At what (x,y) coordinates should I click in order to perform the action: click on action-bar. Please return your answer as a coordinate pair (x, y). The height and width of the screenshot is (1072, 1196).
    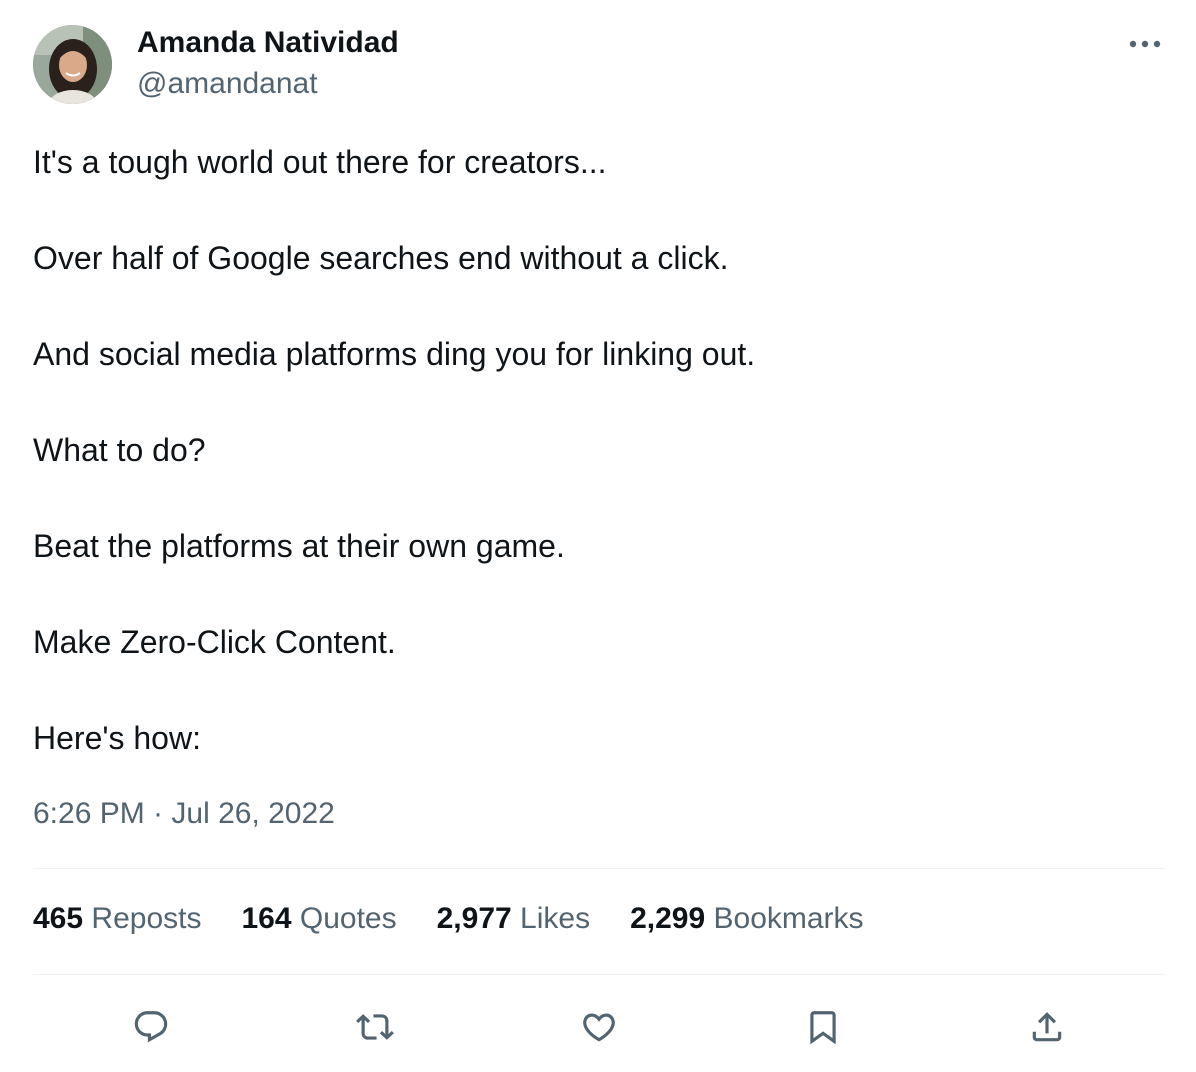
    Looking at the image, I should click on (598, 1025).